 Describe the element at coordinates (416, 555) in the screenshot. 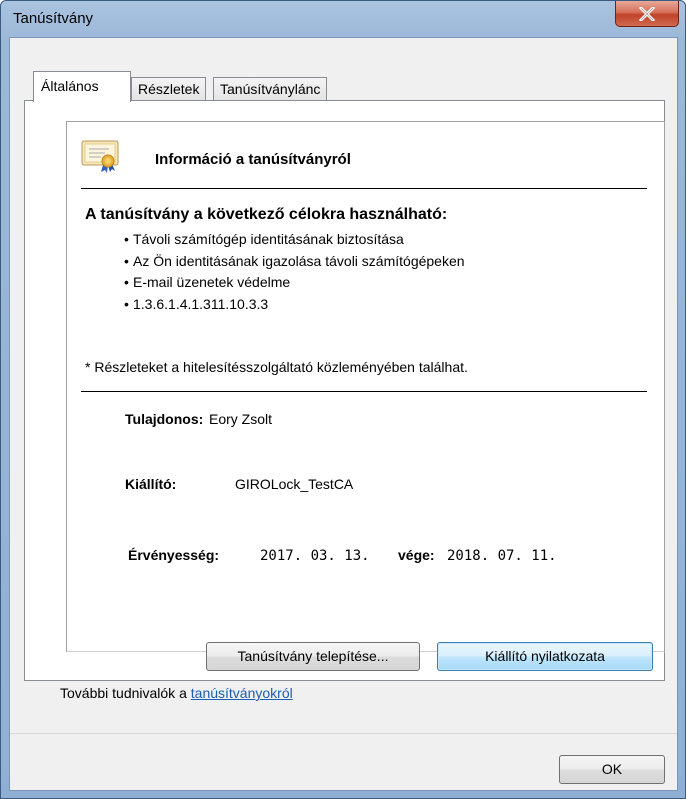

I see `valid-to-label: vége:` at that location.